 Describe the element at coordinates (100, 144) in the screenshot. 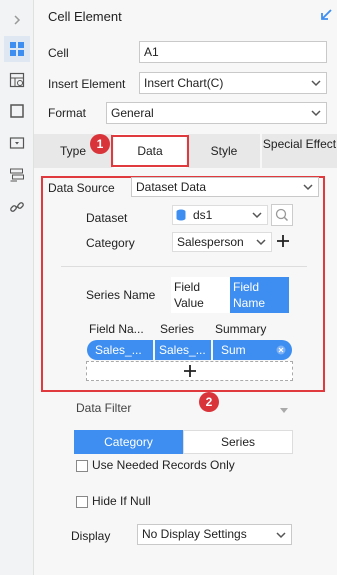

I see `callout-1-badge: 1` at that location.